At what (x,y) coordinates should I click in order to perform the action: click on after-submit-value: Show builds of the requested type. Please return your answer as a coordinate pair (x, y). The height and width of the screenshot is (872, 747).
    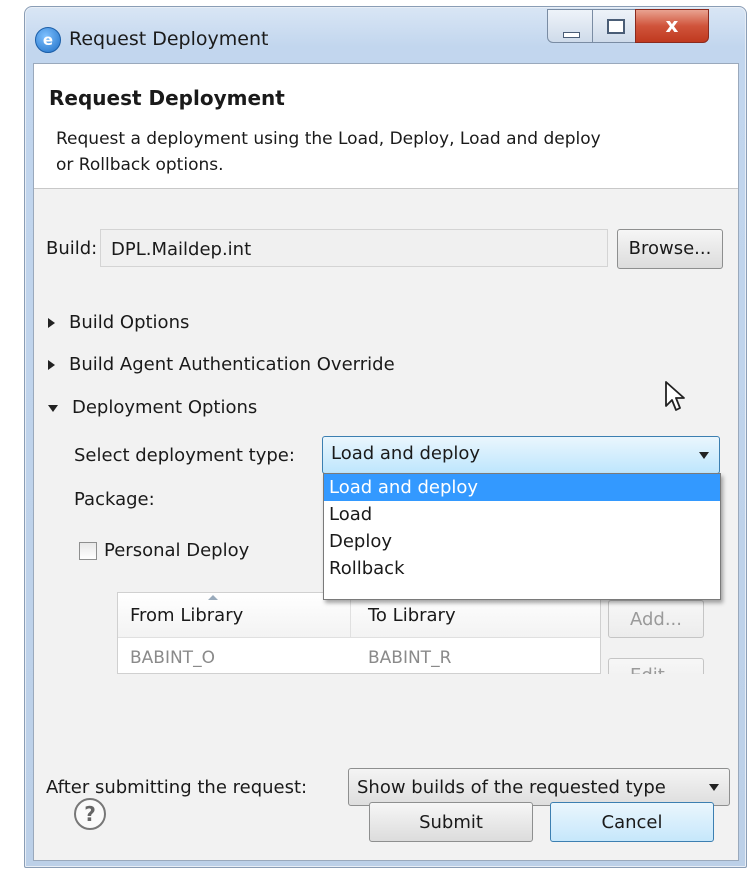
    Looking at the image, I should click on (511, 787).